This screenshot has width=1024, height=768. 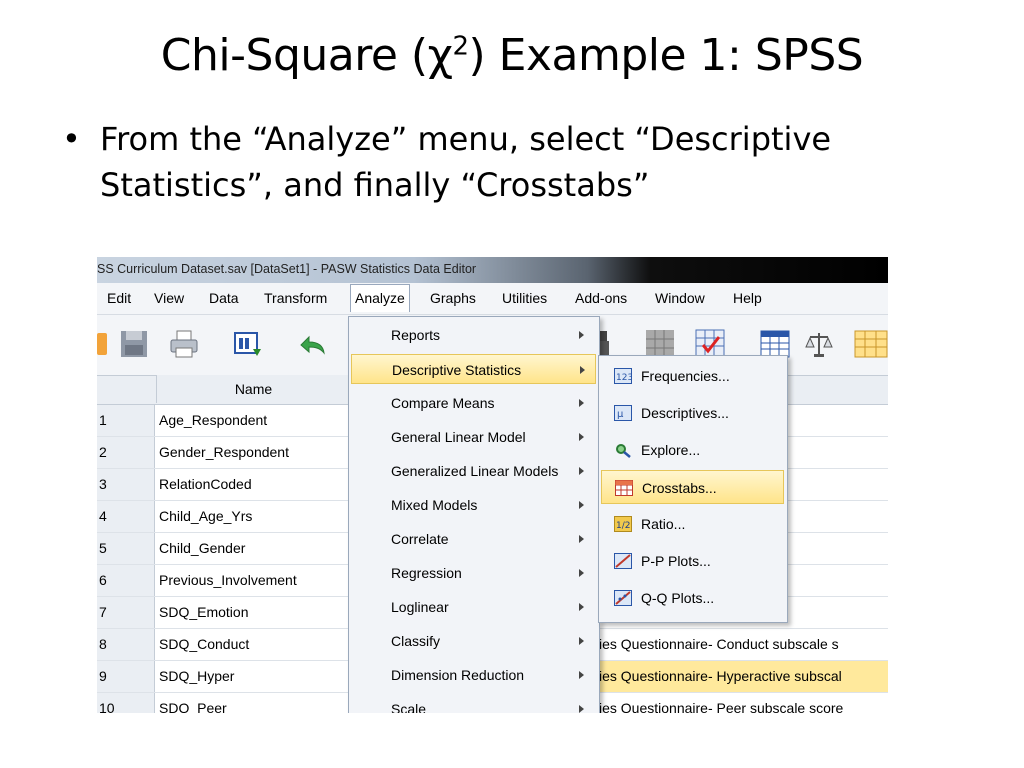 What do you see at coordinates (416, 335) in the screenshot?
I see `menu-item-label: Reports` at bounding box center [416, 335].